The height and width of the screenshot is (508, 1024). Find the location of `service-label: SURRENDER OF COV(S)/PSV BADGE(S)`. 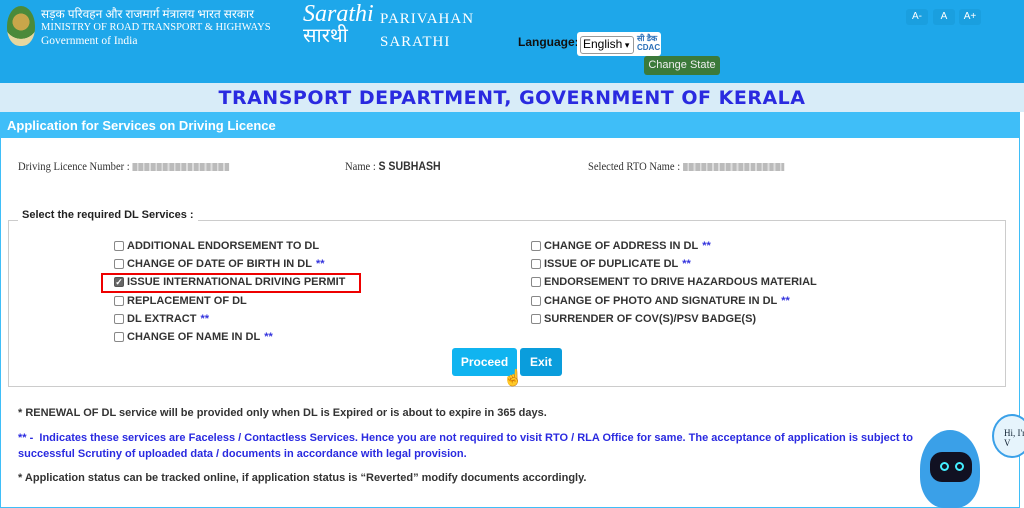

service-label: SURRENDER OF COV(S)/PSV BADGE(S) is located at coordinates (650, 318).